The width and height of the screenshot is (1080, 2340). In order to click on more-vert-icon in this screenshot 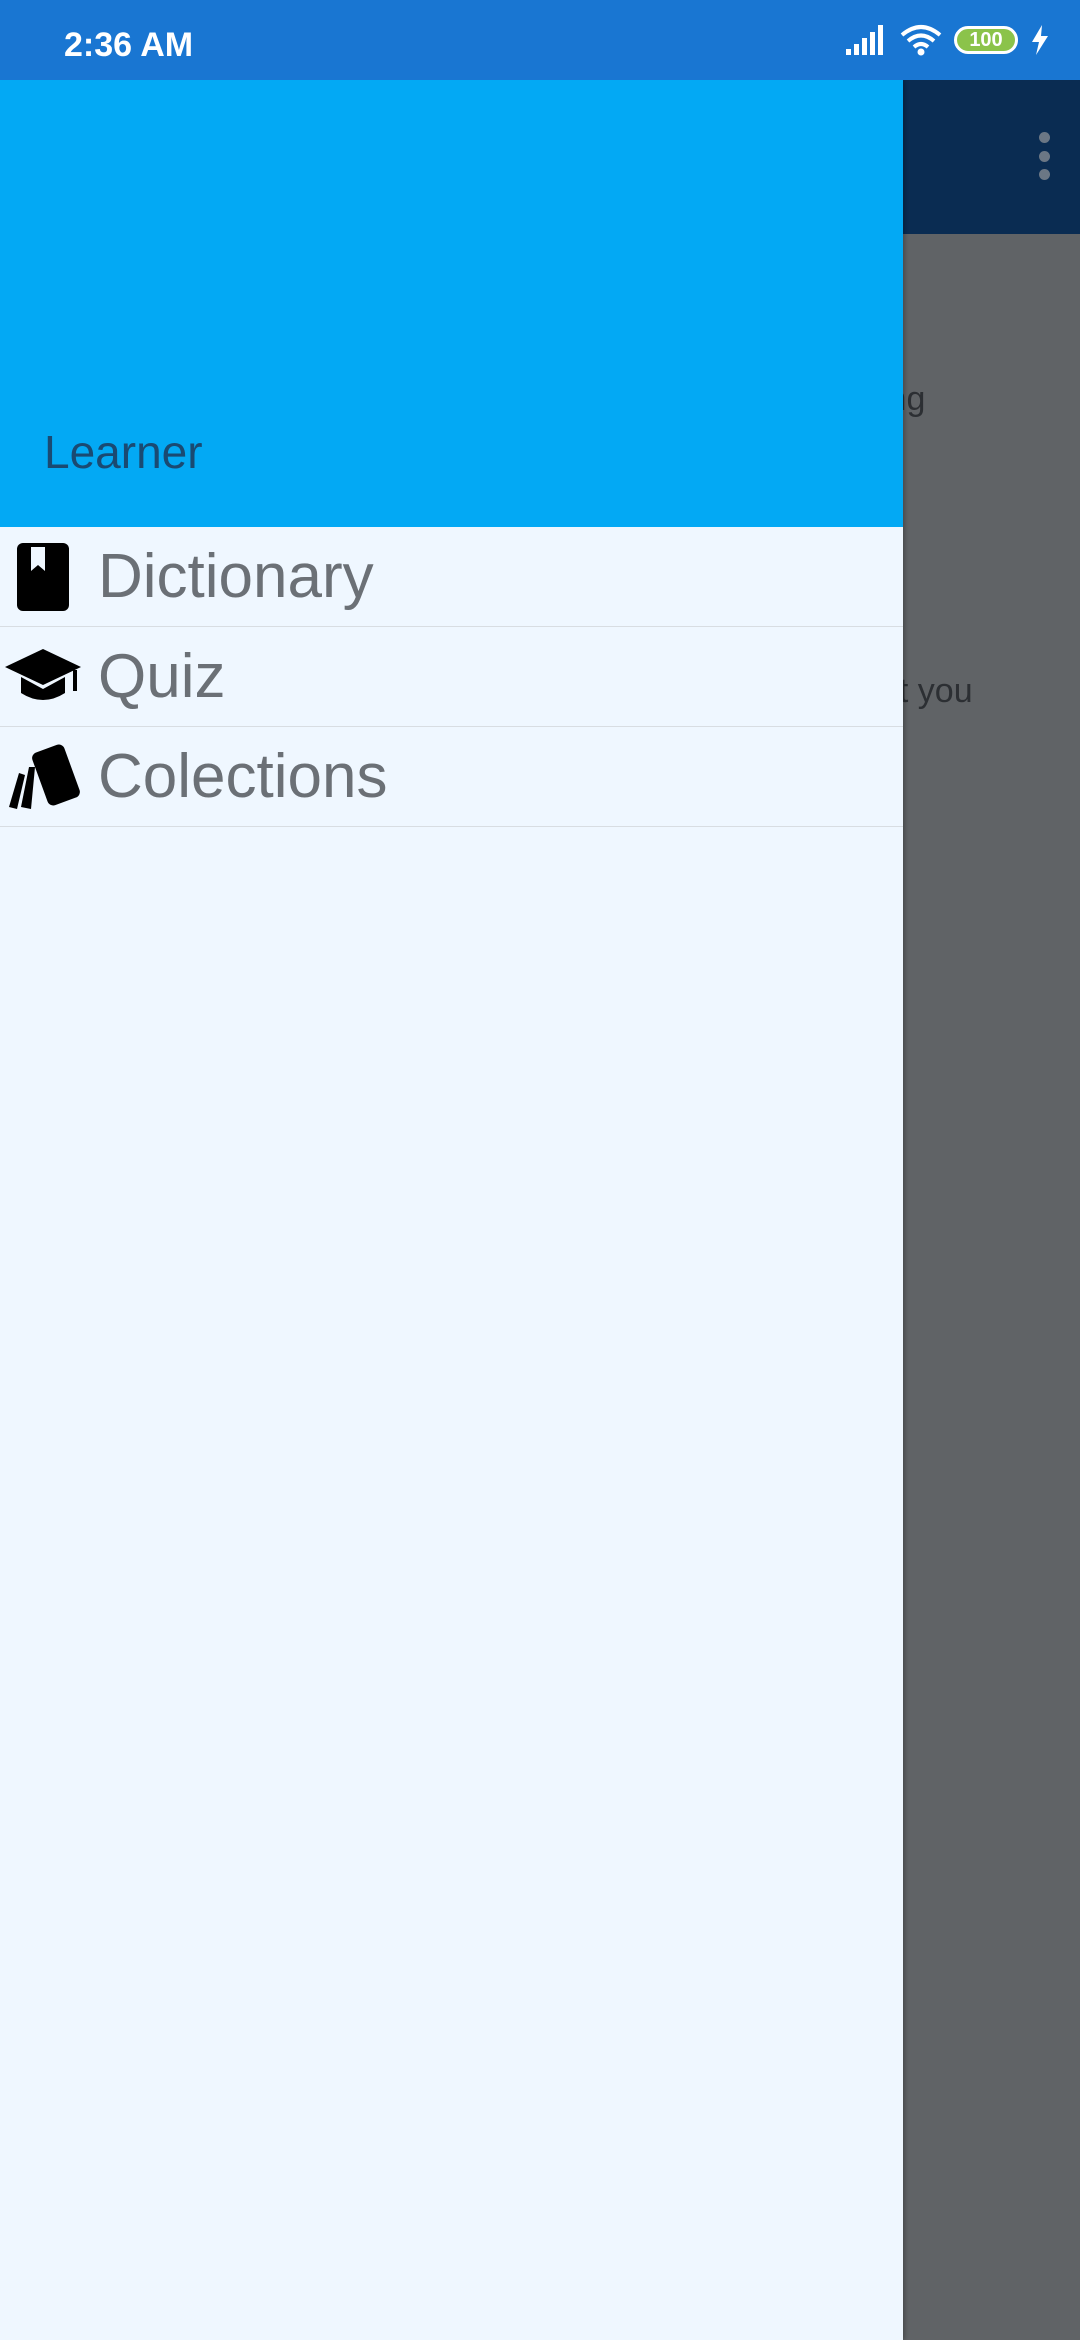, I will do `click(1044, 156)`.